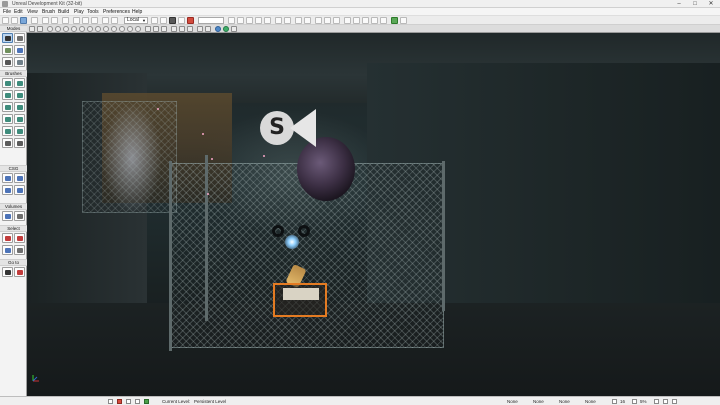 The height and width of the screenshot is (405, 720). Describe the element at coordinates (231, 20) in the screenshot. I see `build-geometry-icon` at that location.